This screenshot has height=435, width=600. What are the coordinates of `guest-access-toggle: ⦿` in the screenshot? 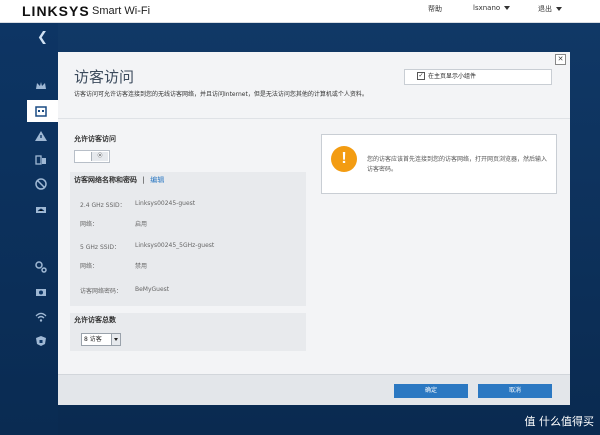 It's located at (92, 156).